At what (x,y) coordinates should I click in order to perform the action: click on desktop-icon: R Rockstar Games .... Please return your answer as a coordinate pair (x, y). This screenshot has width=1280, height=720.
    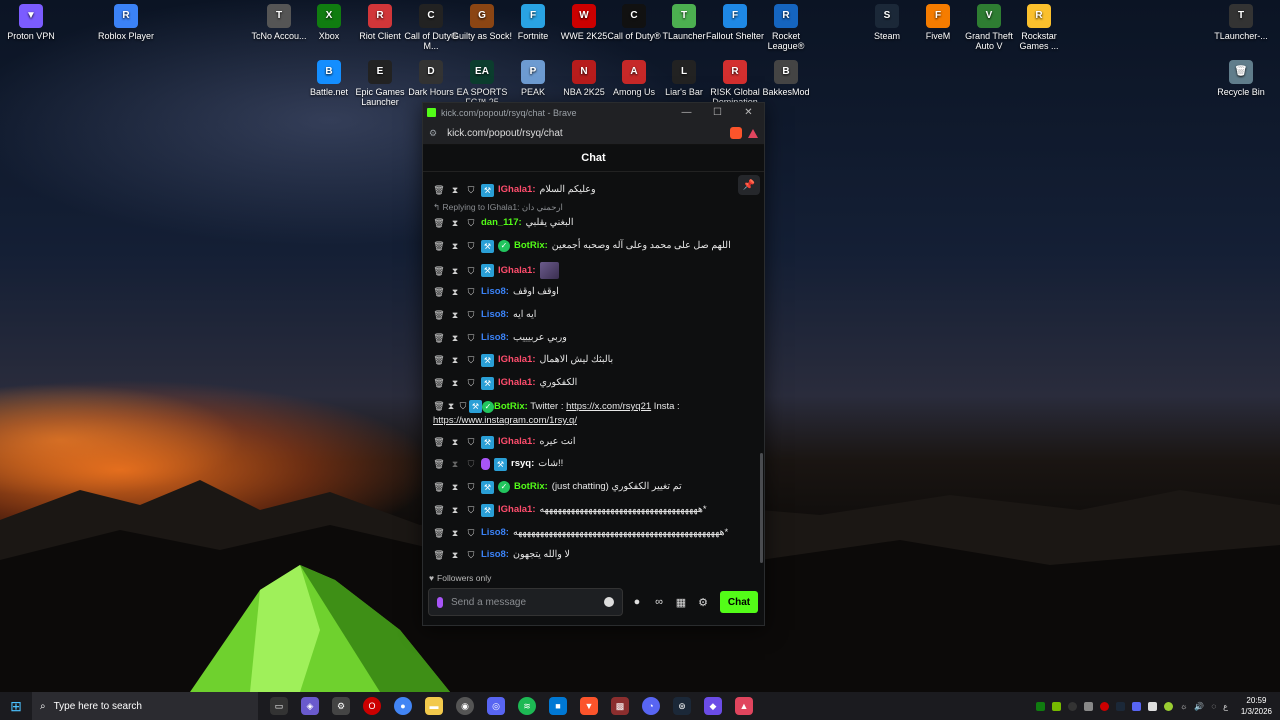
    Looking at the image, I should click on (1039, 27).